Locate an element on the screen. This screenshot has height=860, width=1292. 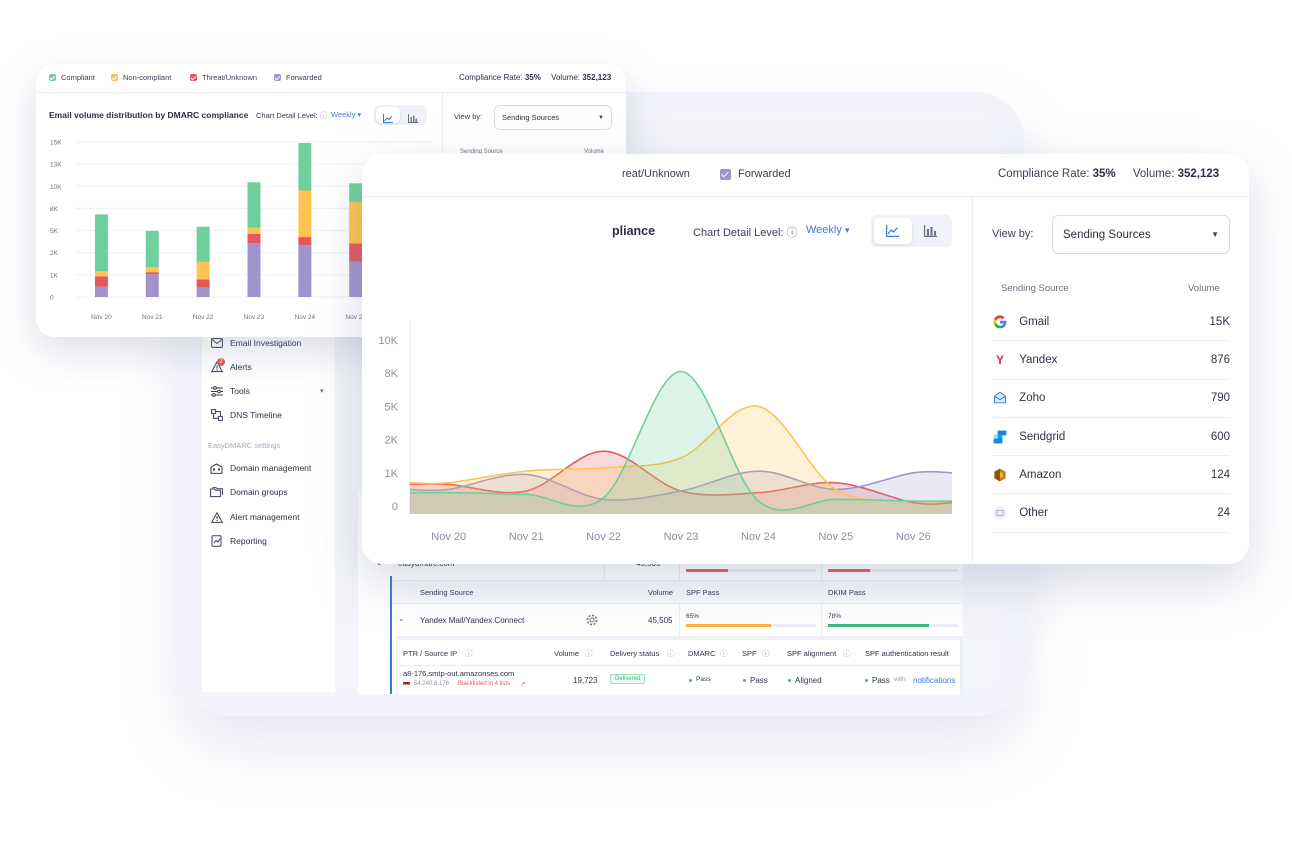
sidebar-item-domain-groups: Domain groups is located at coordinates (249, 492).